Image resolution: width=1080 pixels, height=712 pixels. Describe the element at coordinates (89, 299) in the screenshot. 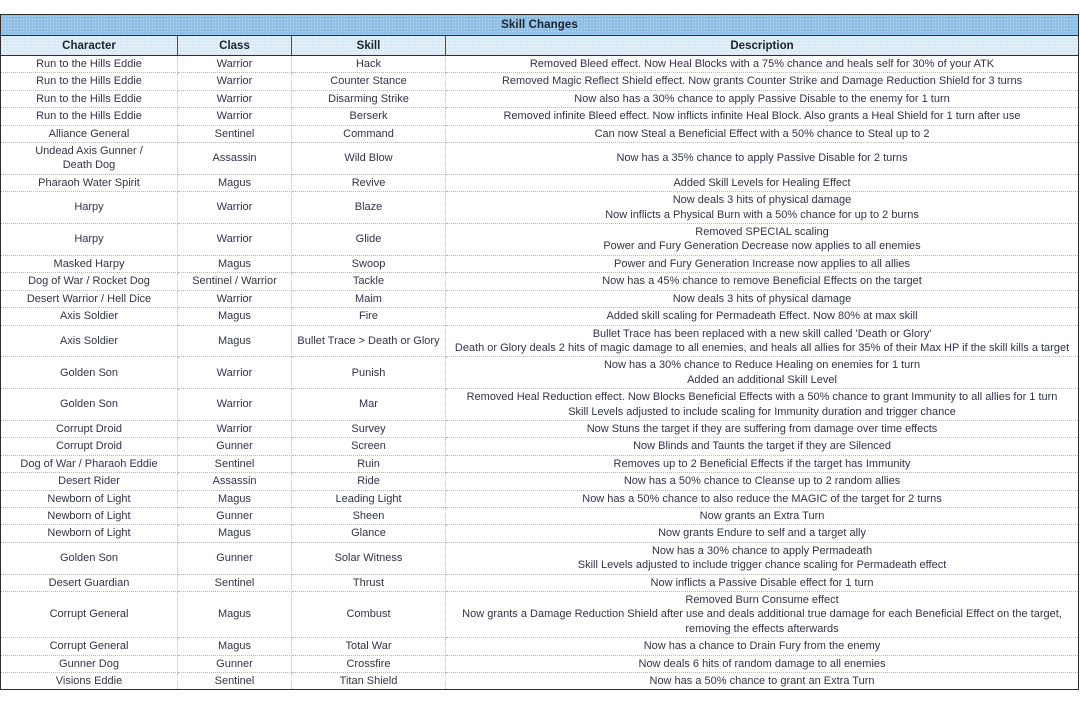

I see `cell-character: Desert Warrior / Hell Dice` at that location.